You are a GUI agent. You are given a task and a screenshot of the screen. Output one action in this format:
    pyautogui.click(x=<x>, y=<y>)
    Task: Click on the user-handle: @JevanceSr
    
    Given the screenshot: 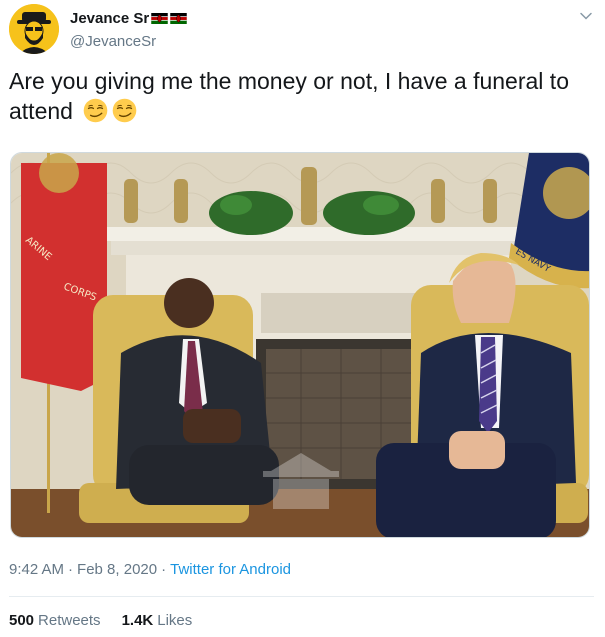 What is the action you would take?
    pyautogui.click(x=113, y=41)
    